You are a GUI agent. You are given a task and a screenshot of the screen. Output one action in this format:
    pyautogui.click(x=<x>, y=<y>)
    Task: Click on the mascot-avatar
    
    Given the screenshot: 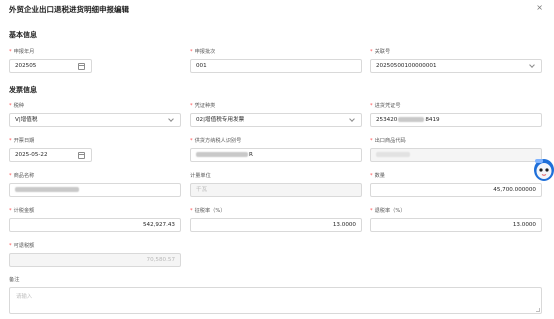 What is the action you would take?
    pyautogui.click(x=543, y=169)
    